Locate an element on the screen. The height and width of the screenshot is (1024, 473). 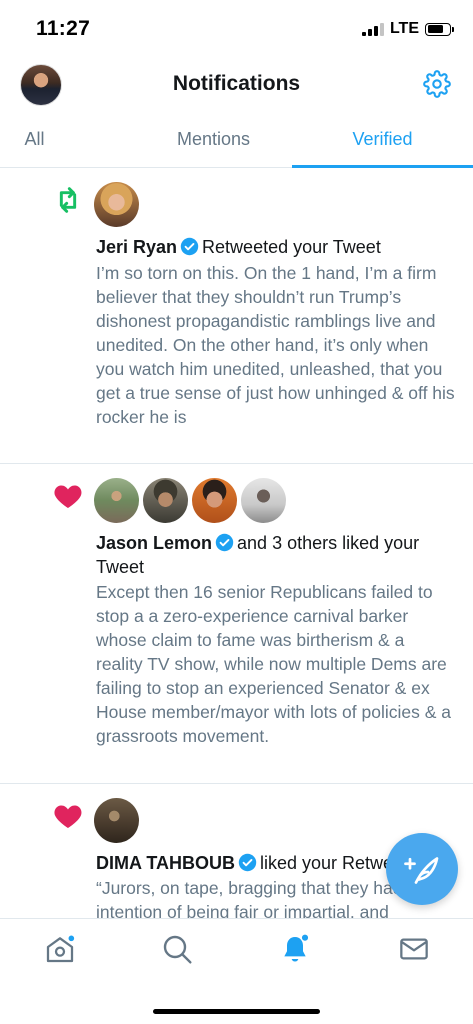
bell-icon is located at coordinates (295, 949).